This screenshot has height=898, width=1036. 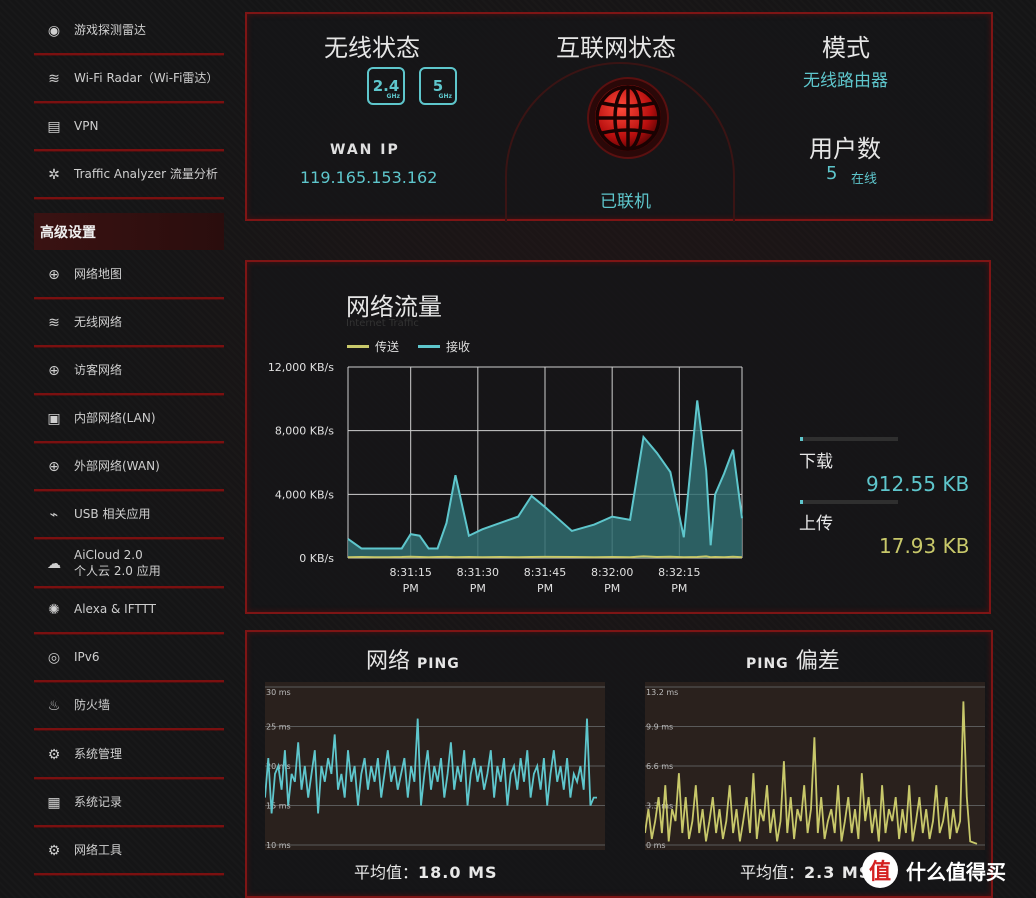 I want to click on sidebar-item-label-line: 网络地图, so click(x=98, y=274).